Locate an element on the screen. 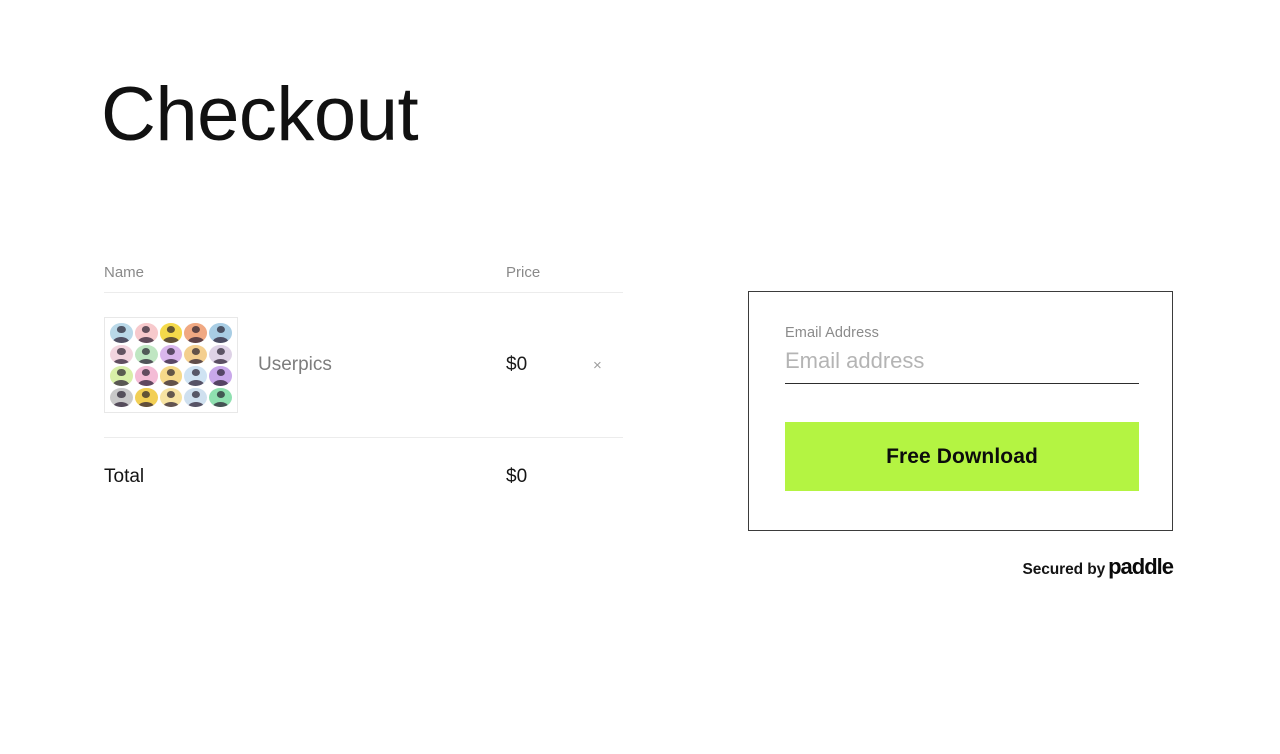  secured-by-label: Secured by is located at coordinates (1064, 569).